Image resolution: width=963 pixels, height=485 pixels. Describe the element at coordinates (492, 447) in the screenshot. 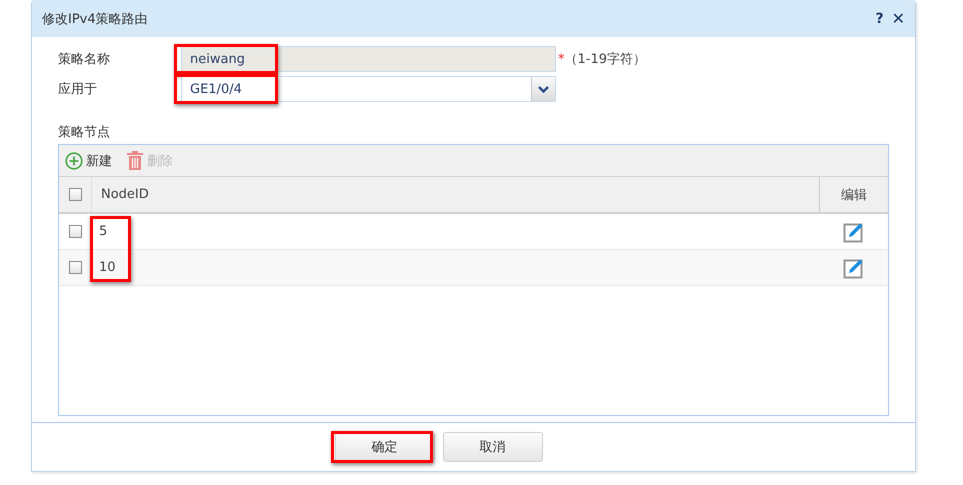

I see `cancel-button: 取消` at that location.